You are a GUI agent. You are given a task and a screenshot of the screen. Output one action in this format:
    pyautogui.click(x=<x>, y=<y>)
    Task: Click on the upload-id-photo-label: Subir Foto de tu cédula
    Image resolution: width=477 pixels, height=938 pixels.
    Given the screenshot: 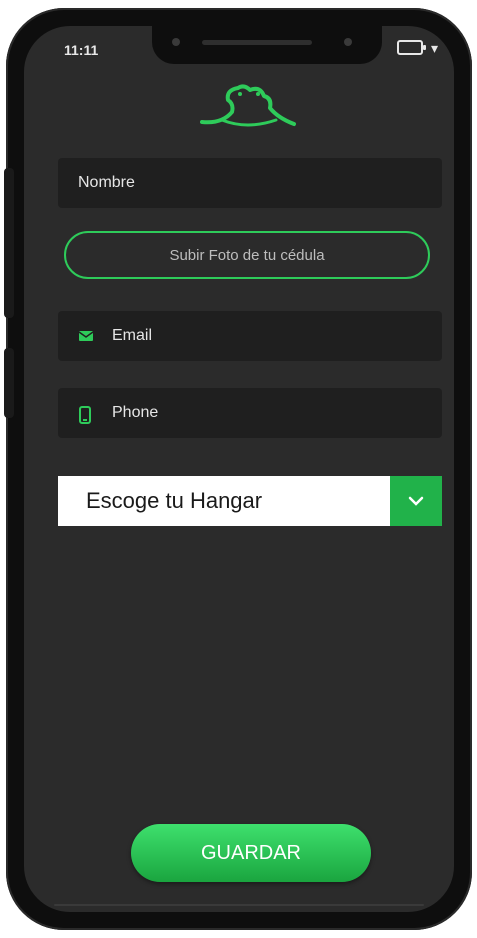 What is the action you would take?
    pyautogui.click(x=247, y=255)
    